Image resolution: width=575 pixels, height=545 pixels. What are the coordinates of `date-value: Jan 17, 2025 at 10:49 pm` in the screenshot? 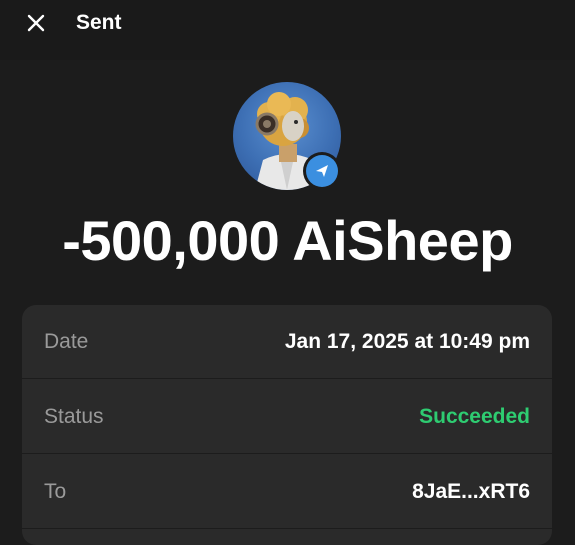 It's located at (407, 341).